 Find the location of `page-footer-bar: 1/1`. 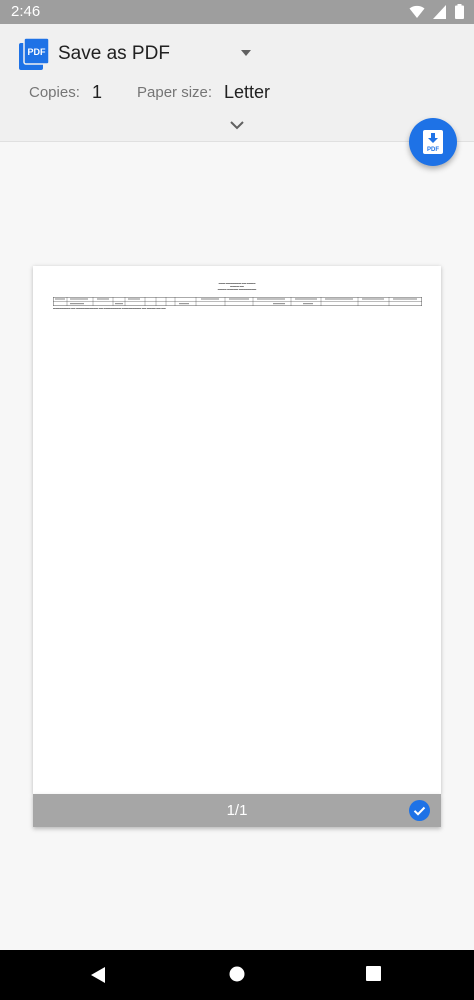

page-footer-bar: 1/1 is located at coordinates (237, 810).